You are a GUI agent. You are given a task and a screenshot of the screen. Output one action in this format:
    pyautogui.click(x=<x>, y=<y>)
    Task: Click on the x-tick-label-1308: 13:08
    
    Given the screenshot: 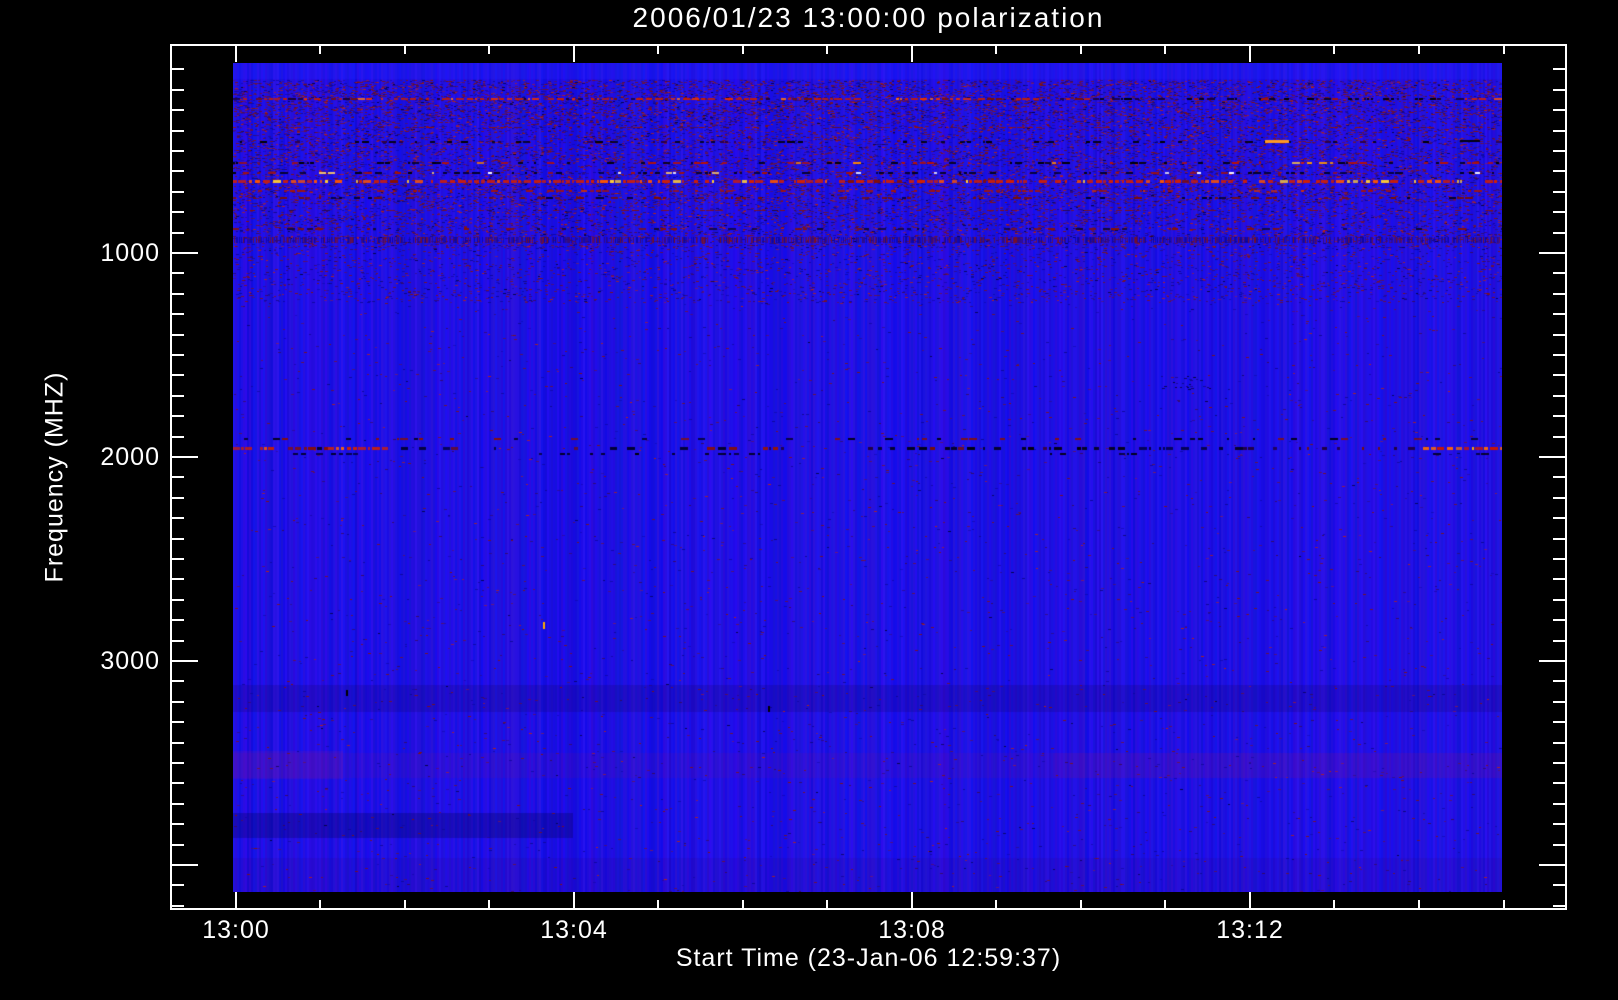 What is the action you would take?
    pyautogui.click(x=912, y=930)
    